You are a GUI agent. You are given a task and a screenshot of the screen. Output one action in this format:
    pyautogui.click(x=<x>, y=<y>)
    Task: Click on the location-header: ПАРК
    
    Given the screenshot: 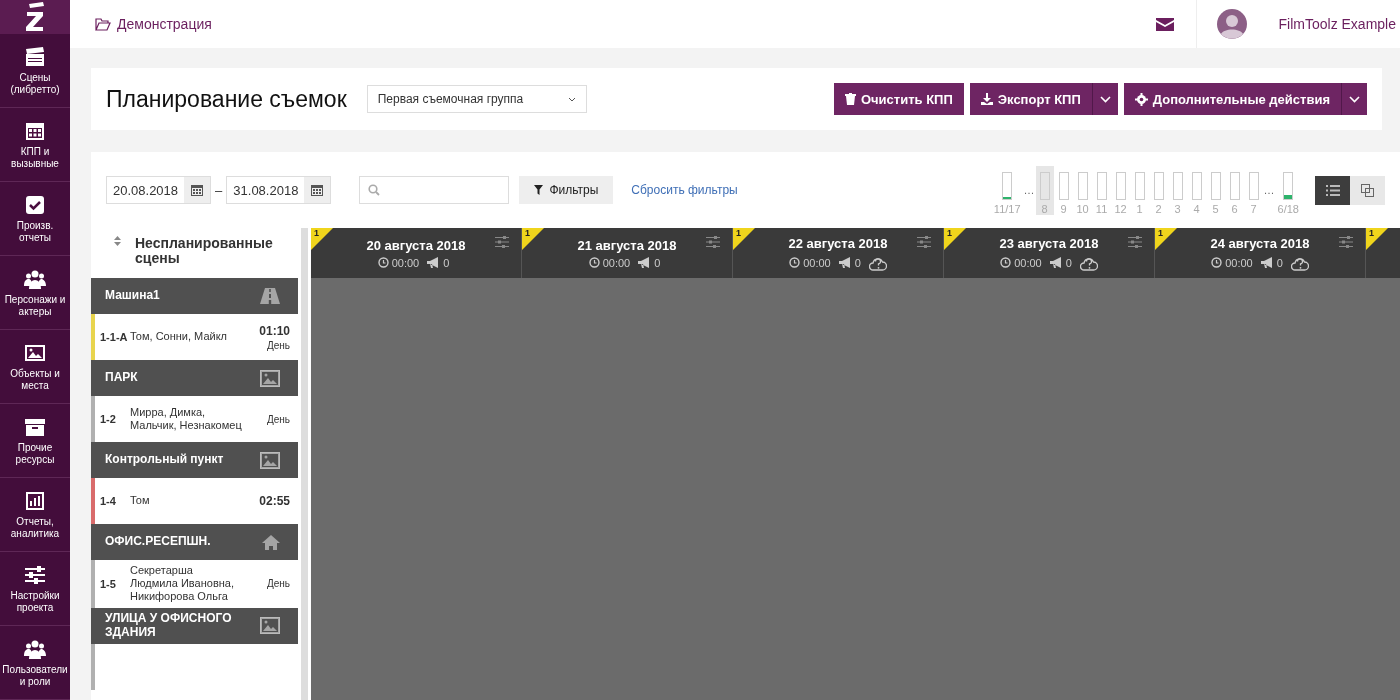 What is the action you would take?
    pyautogui.click(x=194, y=378)
    